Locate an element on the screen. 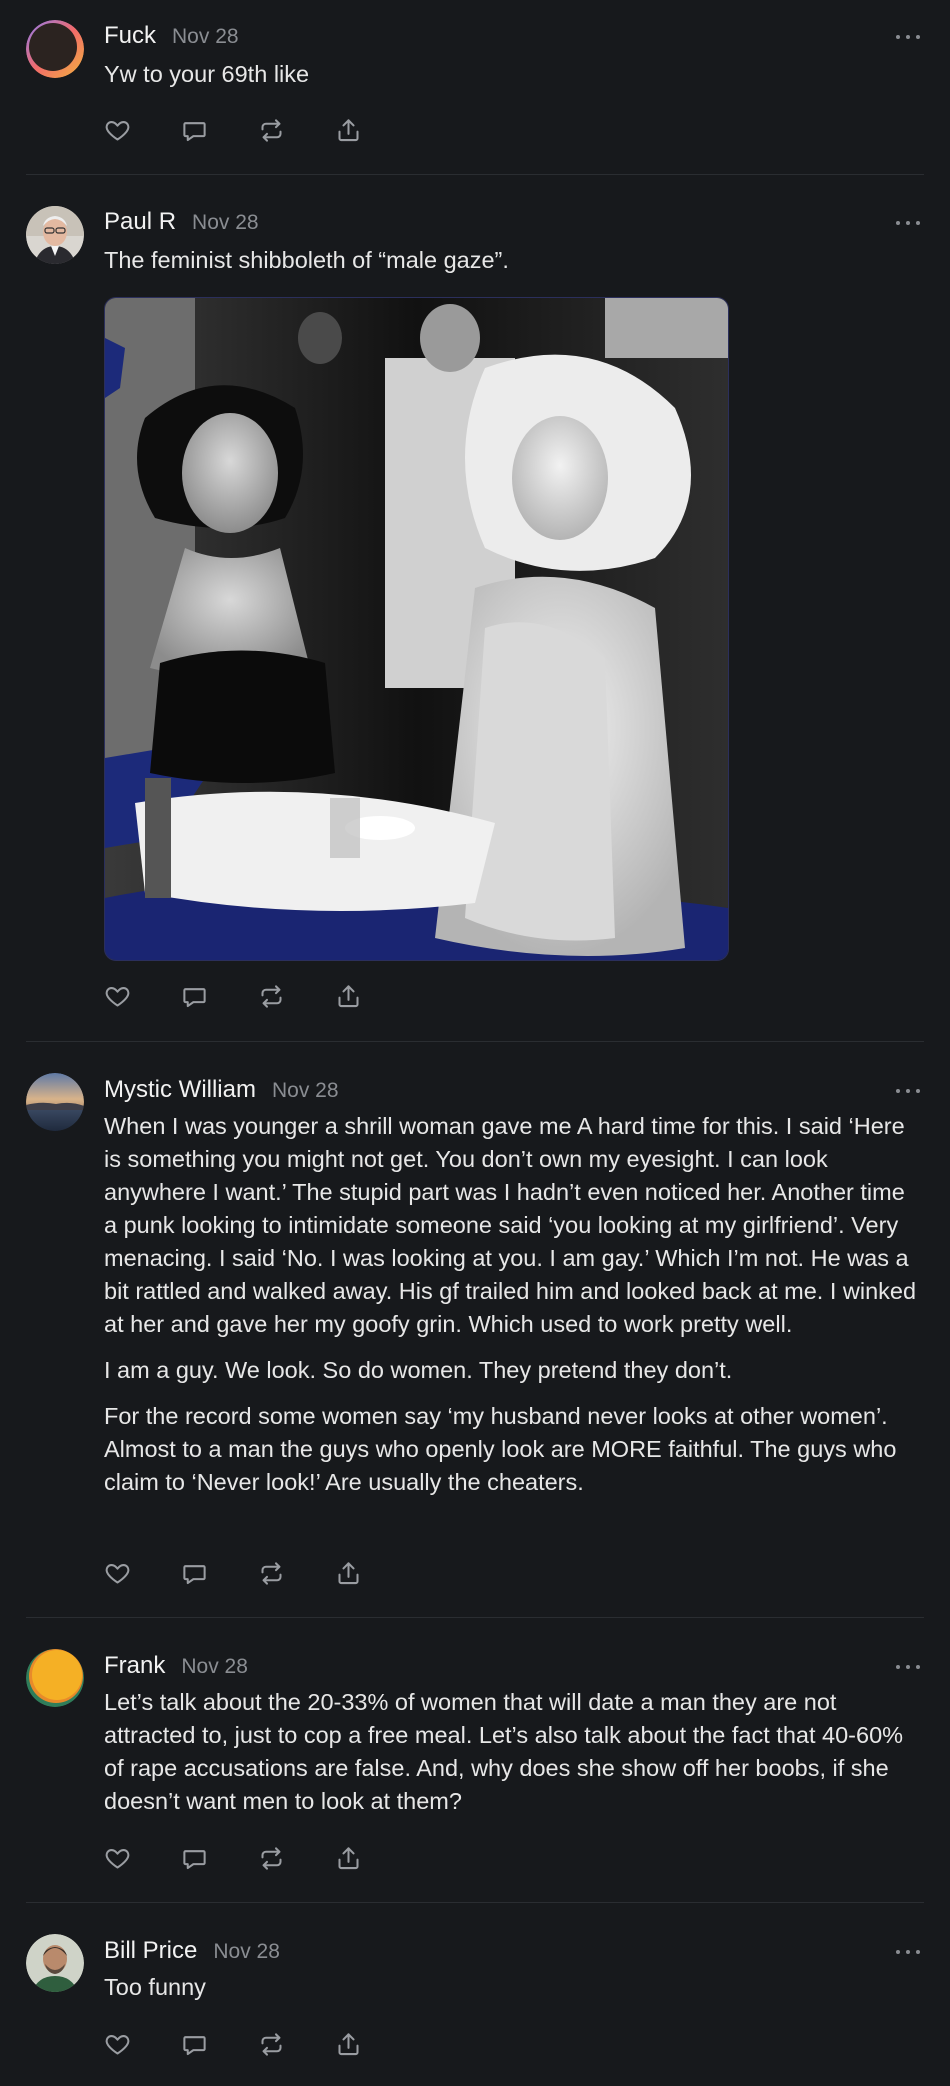 The height and width of the screenshot is (2086, 950). author-name: Mystic William is located at coordinates (180, 1090).